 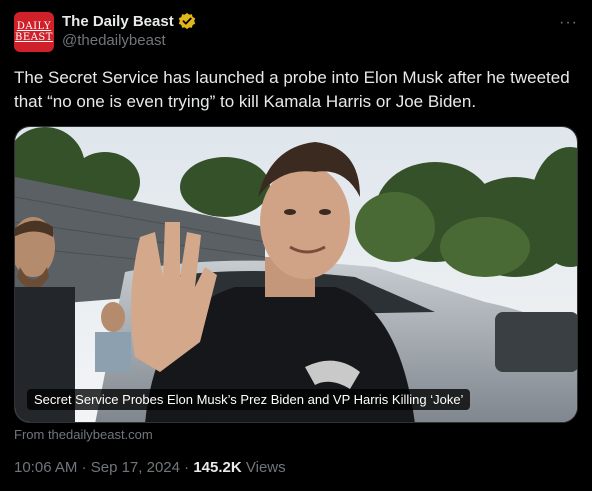 What do you see at coordinates (118, 21) in the screenshot?
I see `display-name: The Daily Beast` at bounding box center [118, 21].